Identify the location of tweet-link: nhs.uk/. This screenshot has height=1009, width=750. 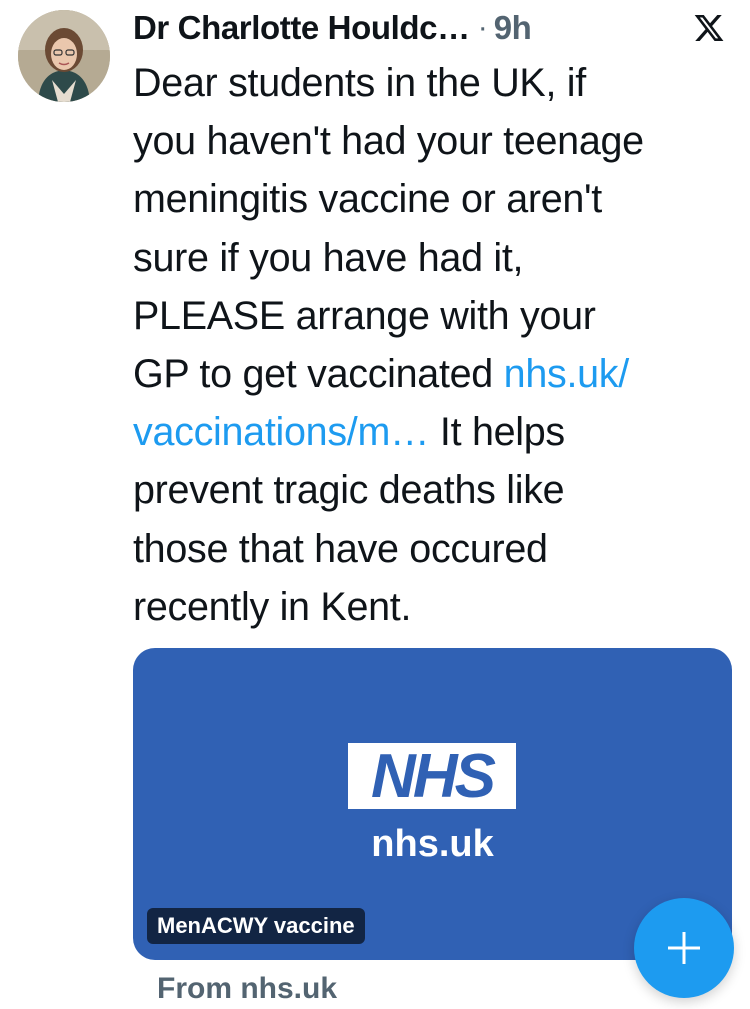
(567, 374).